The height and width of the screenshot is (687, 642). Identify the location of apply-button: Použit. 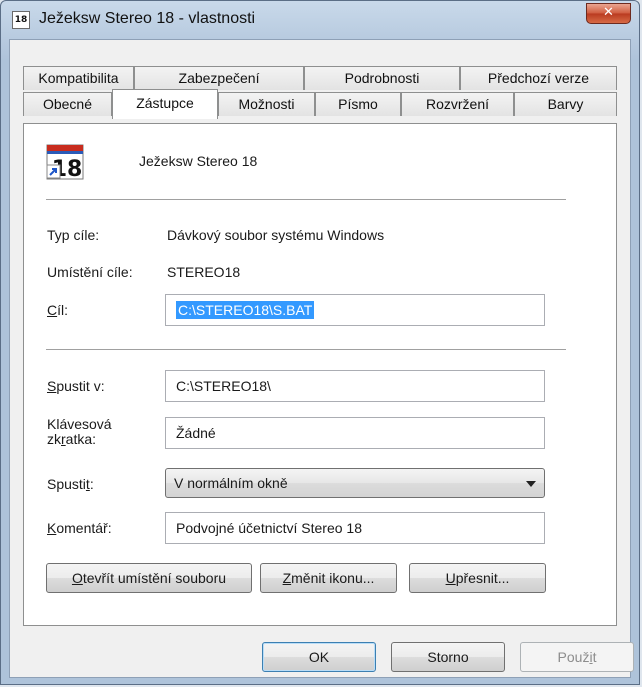
(577, 657).